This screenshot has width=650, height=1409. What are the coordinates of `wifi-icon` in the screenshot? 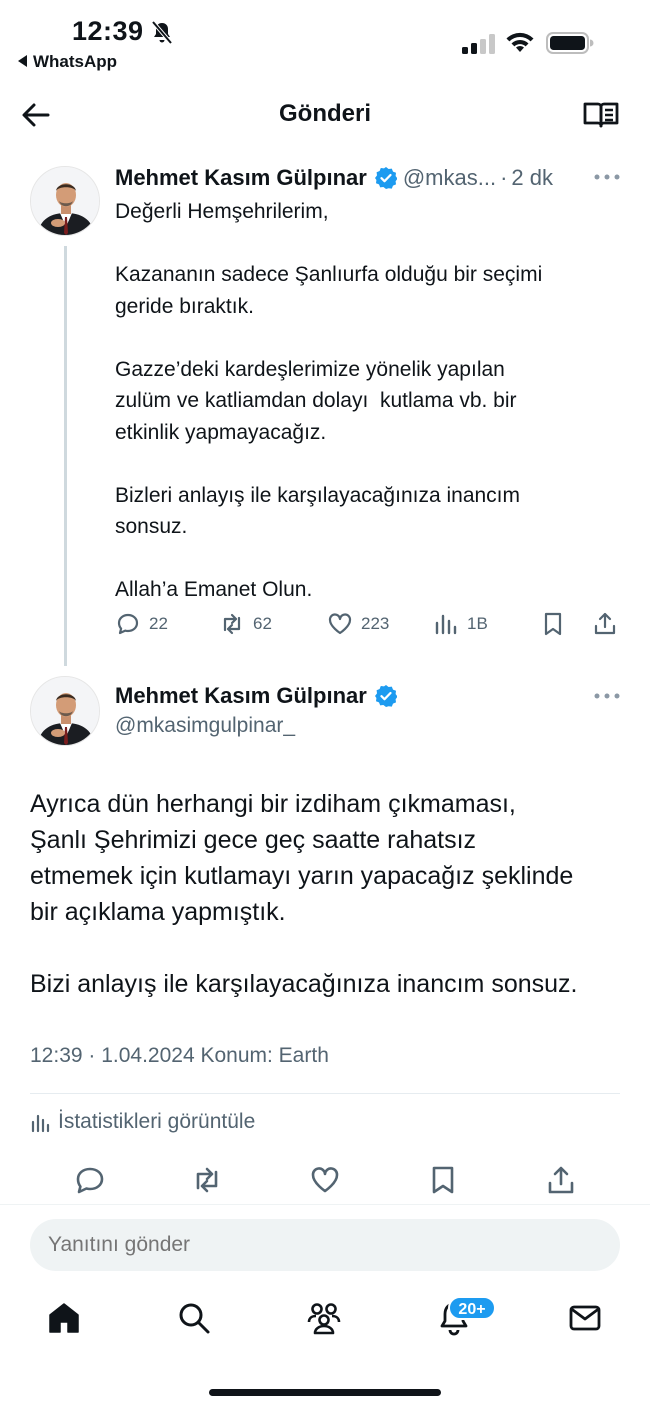 It's located at (520, 42).